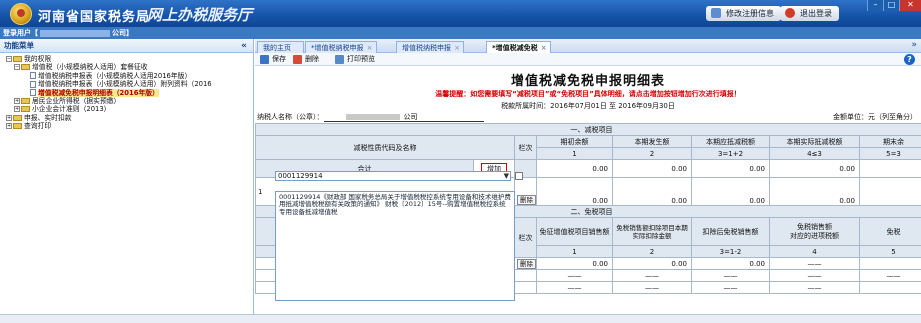  Describe the element at coordinates (652, 287) in the screenshot. I see `exempt-row-3-deduction: ——` at that location.